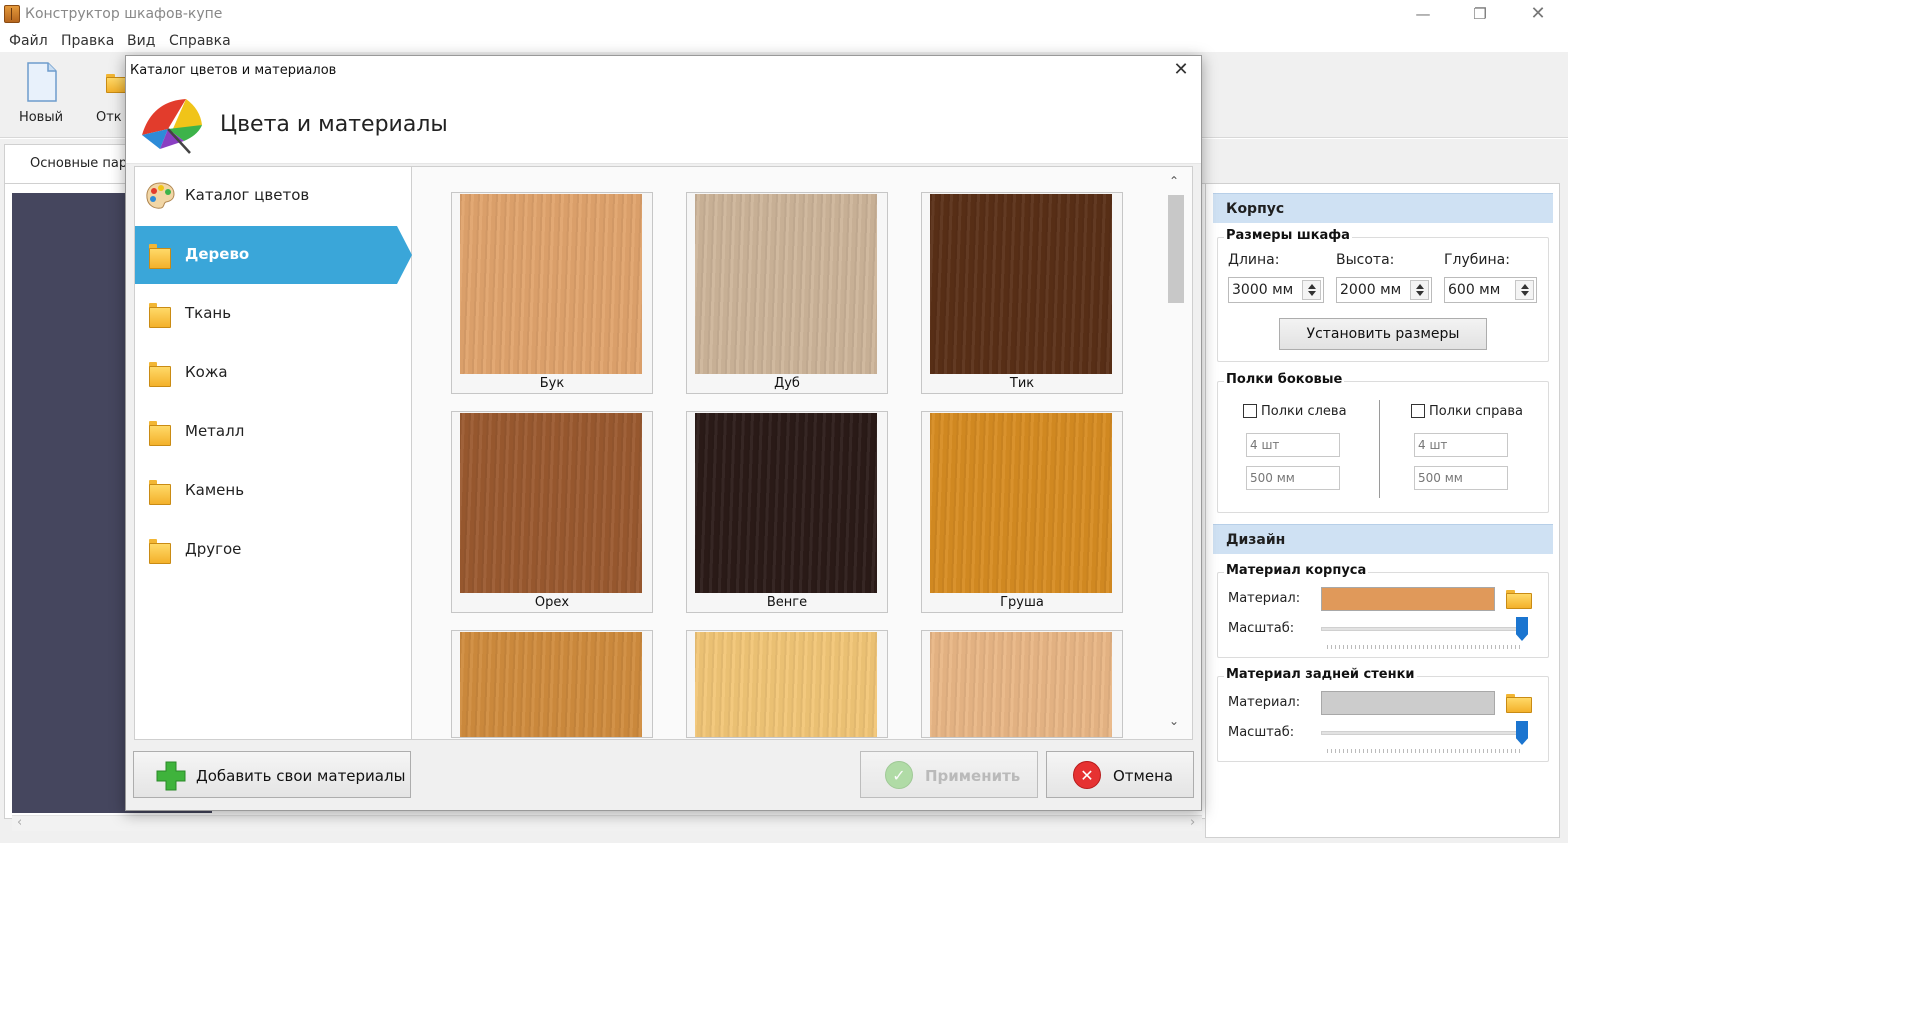 This screenshot has height=1030, width=1920. I want to click on left-shelves-size-input: 500 мм, so click(1293, 478).